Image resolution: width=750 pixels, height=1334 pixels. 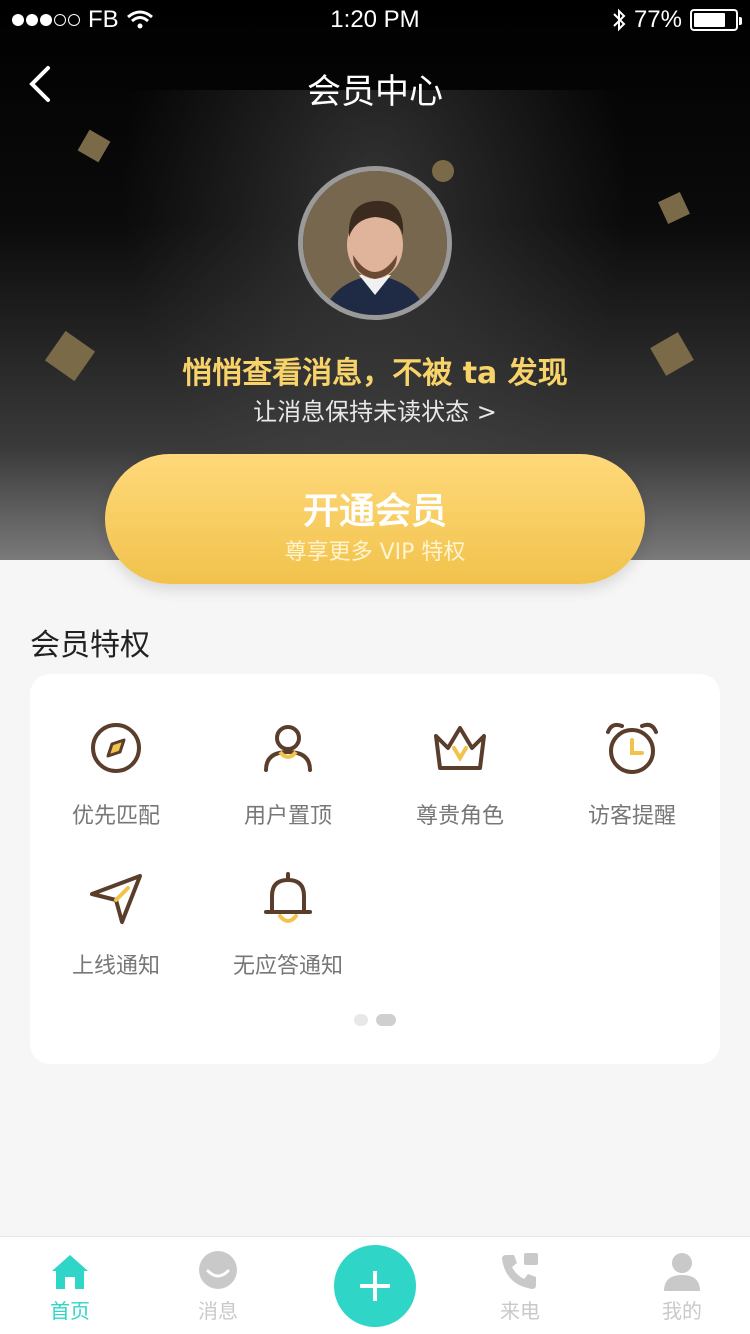 I want to click on send-icon, so click(x=116, y=899).